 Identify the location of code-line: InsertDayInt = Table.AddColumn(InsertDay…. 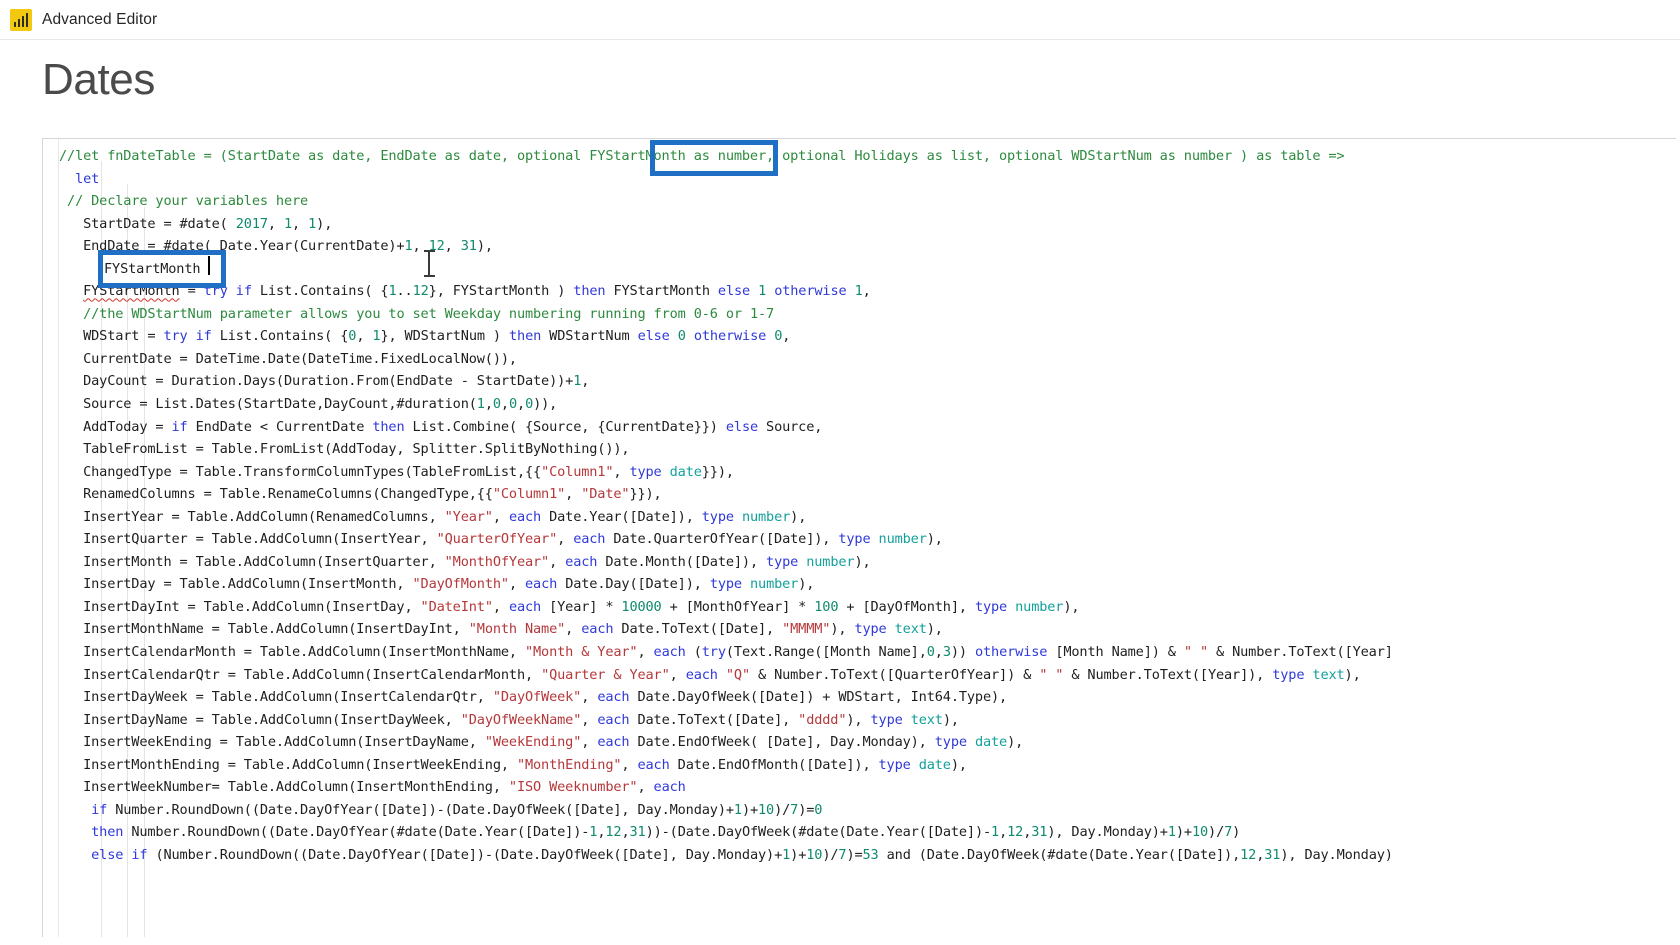
(569, 606).